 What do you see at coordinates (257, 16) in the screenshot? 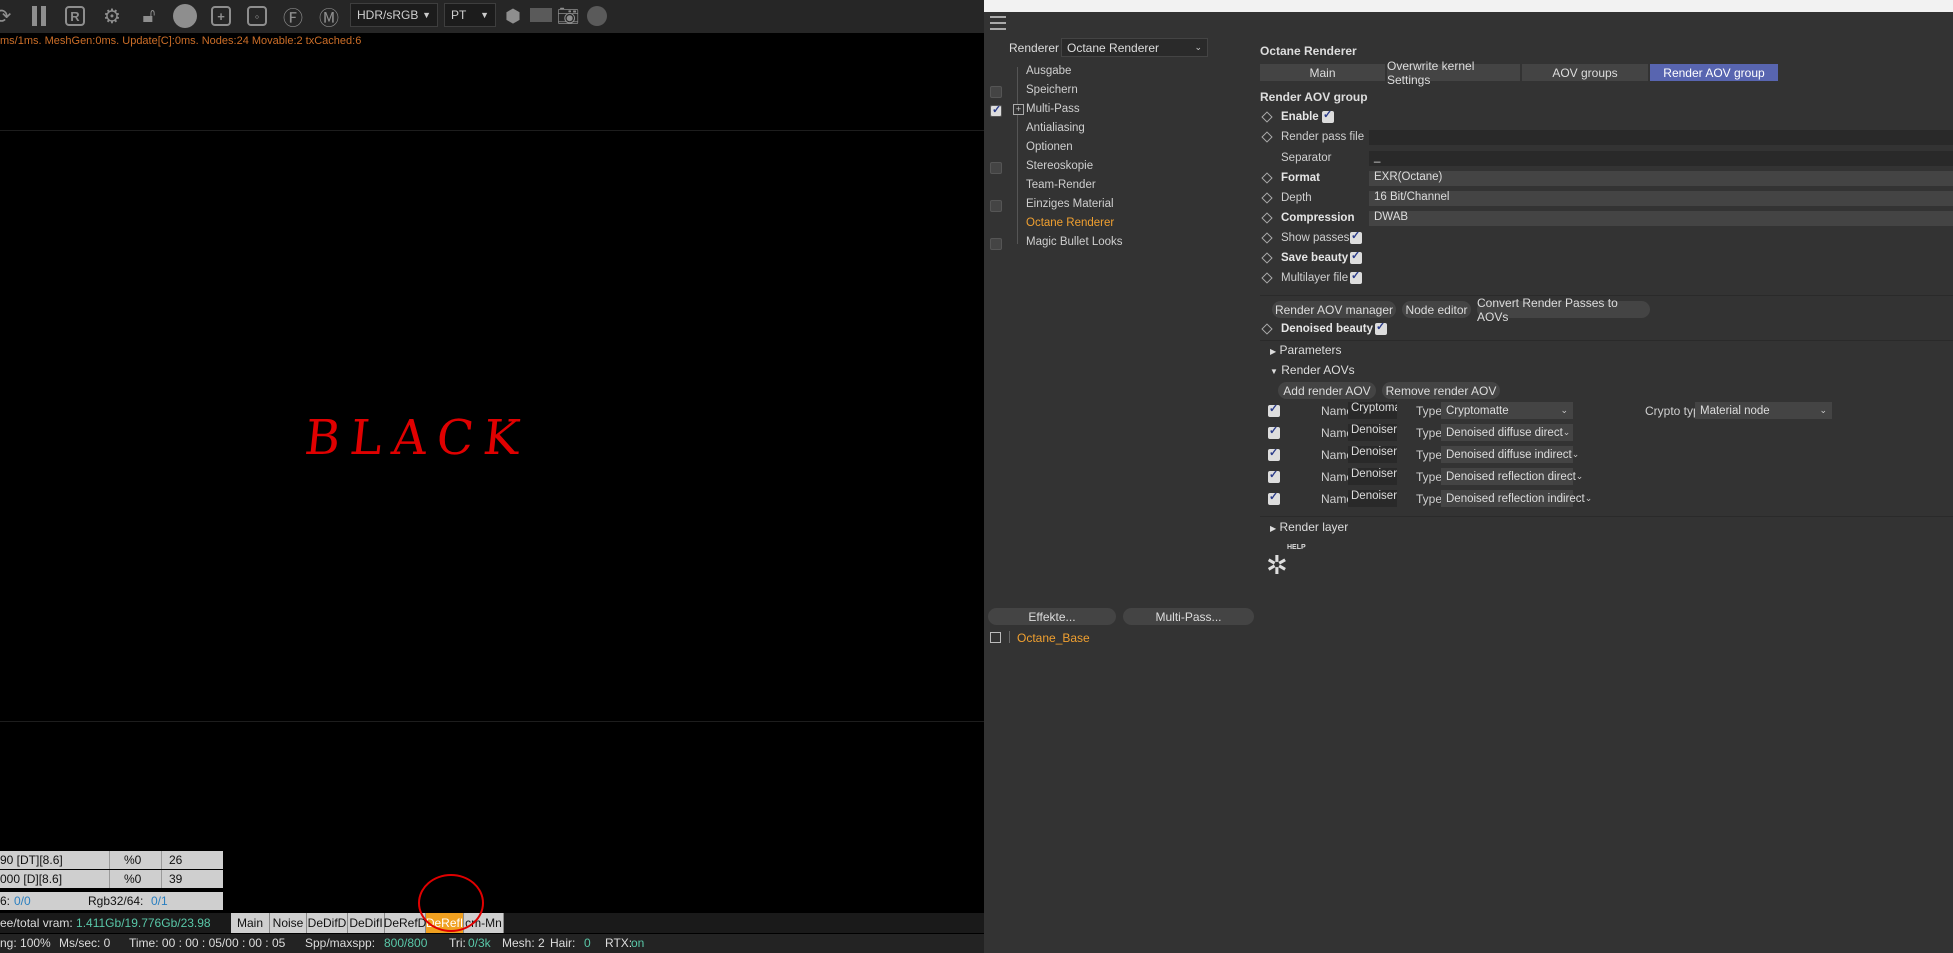
I see `pick-focus-icon: ◦` at bounding box center [257, 16].